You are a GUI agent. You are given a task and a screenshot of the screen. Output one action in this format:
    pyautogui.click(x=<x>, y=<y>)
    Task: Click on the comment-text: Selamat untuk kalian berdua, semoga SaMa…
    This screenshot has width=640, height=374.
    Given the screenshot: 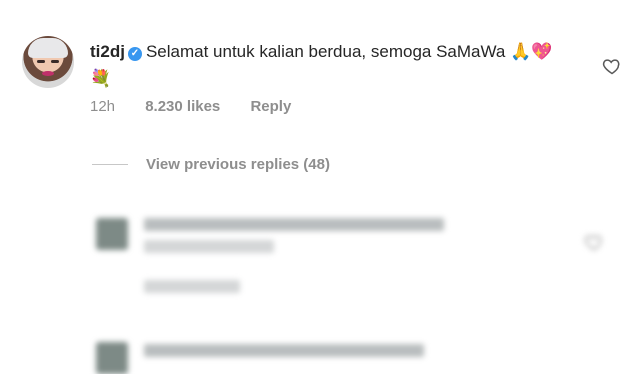 What is the action you would take?
    pyautogui.click(x=321, y=65)
    